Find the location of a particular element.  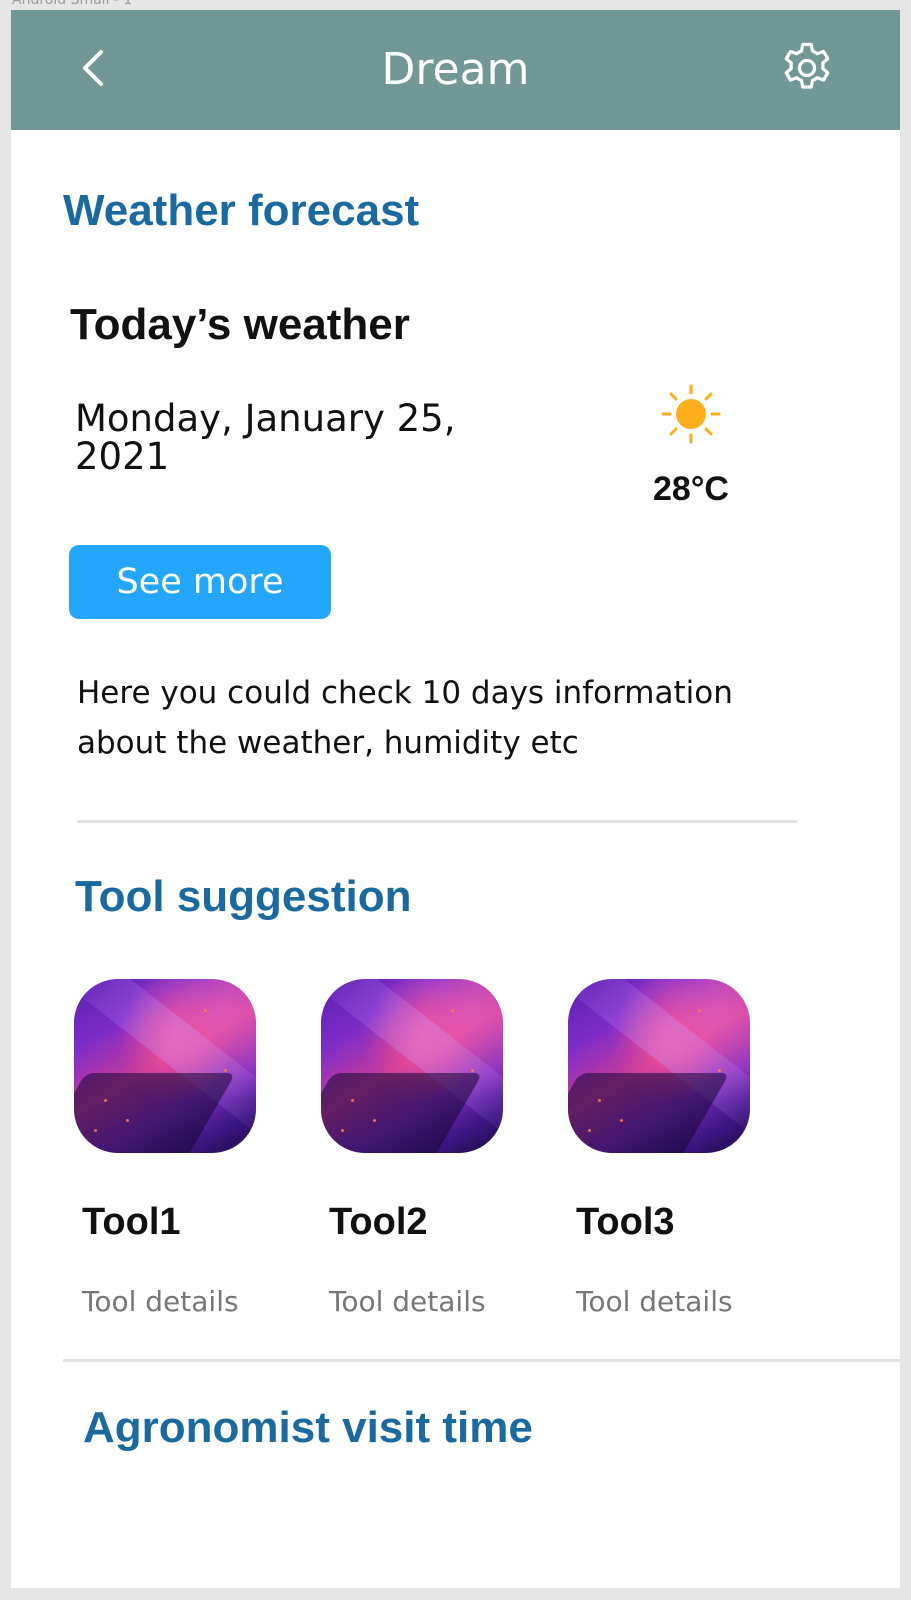

weather-section-title: Weather forecast is located at coordinates (241, 210).